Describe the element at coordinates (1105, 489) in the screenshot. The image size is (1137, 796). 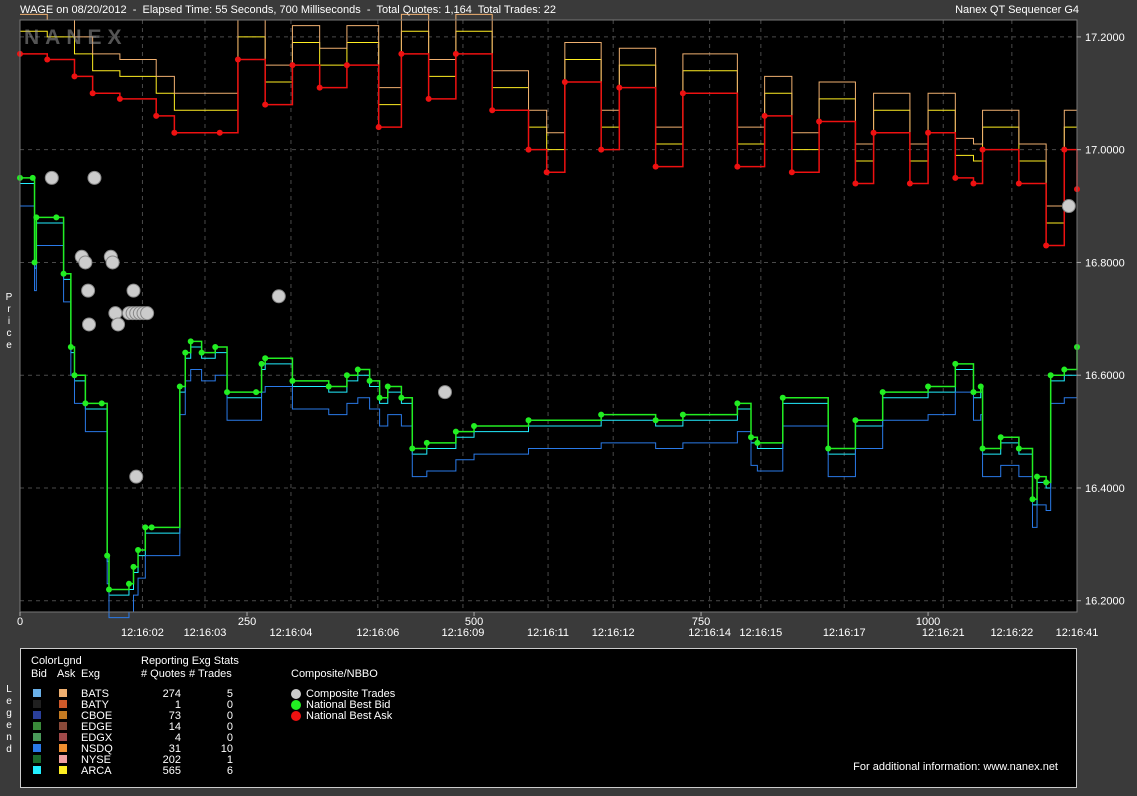
I see `y-tick-label: 16.4000` at that location.